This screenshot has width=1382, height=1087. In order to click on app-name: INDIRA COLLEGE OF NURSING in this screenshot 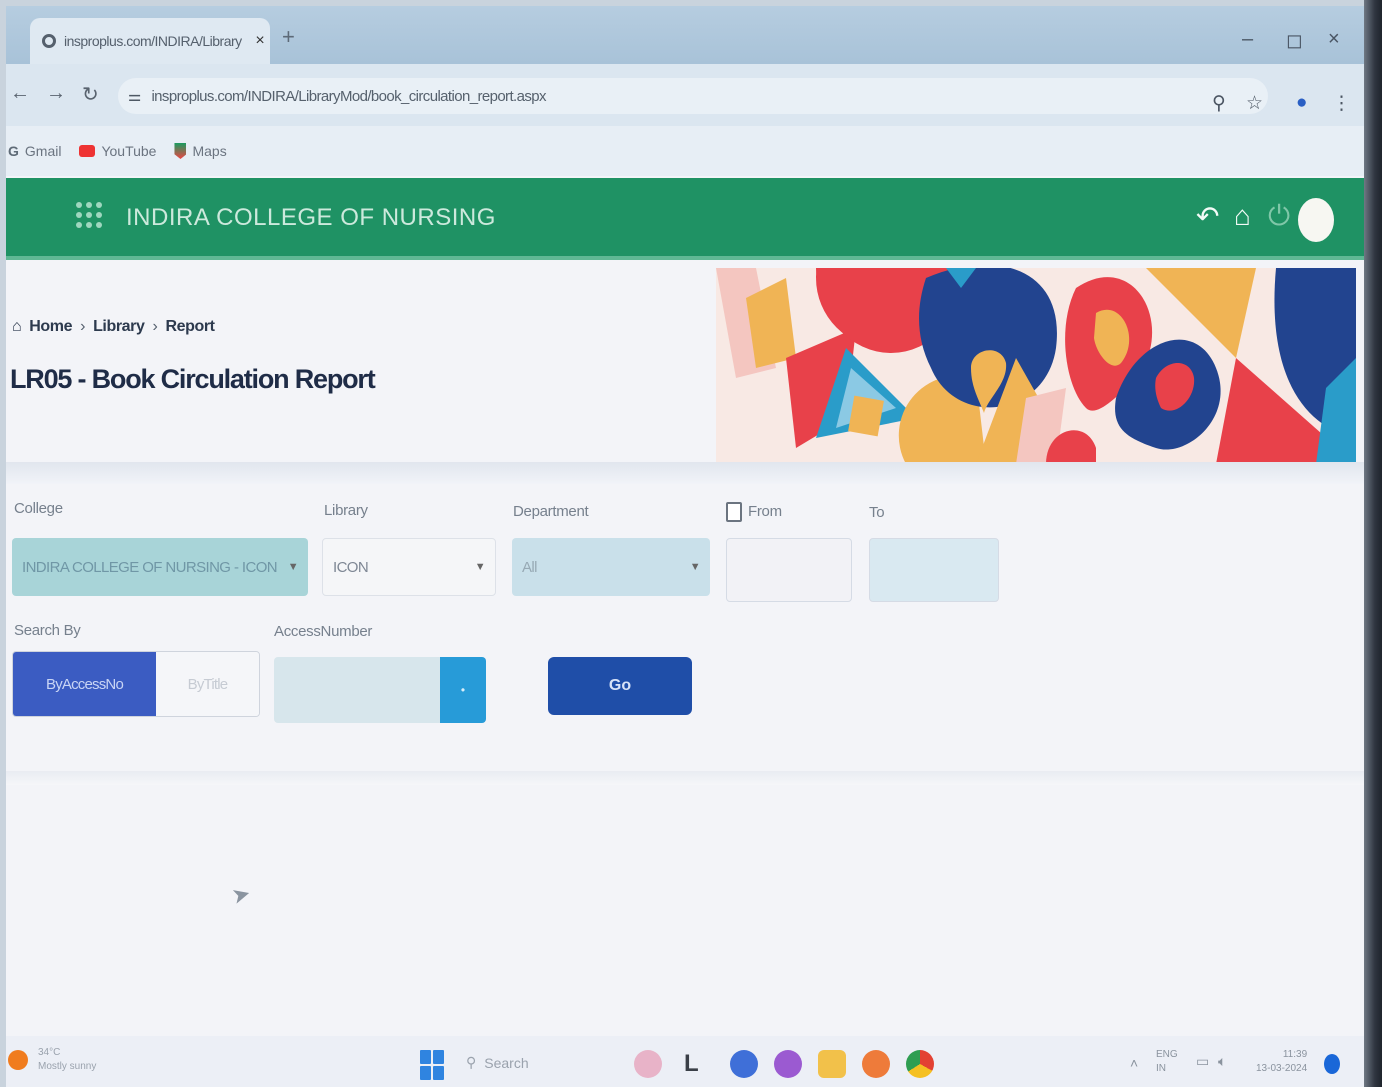, I will do `click(311, 217)`.